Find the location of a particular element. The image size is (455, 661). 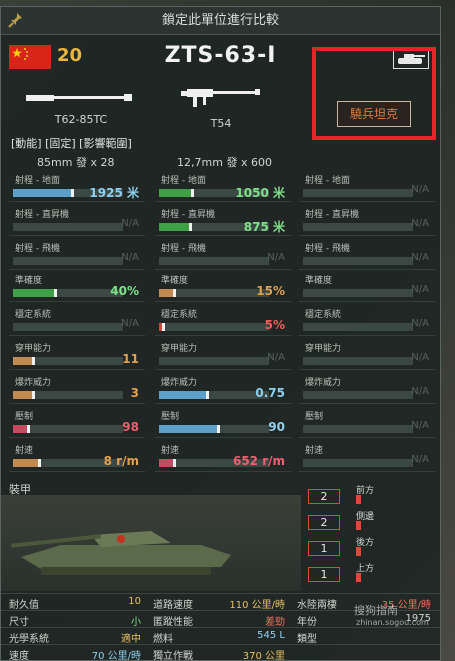

stat-value: 8 r/m is located at coordinates (121, 461).